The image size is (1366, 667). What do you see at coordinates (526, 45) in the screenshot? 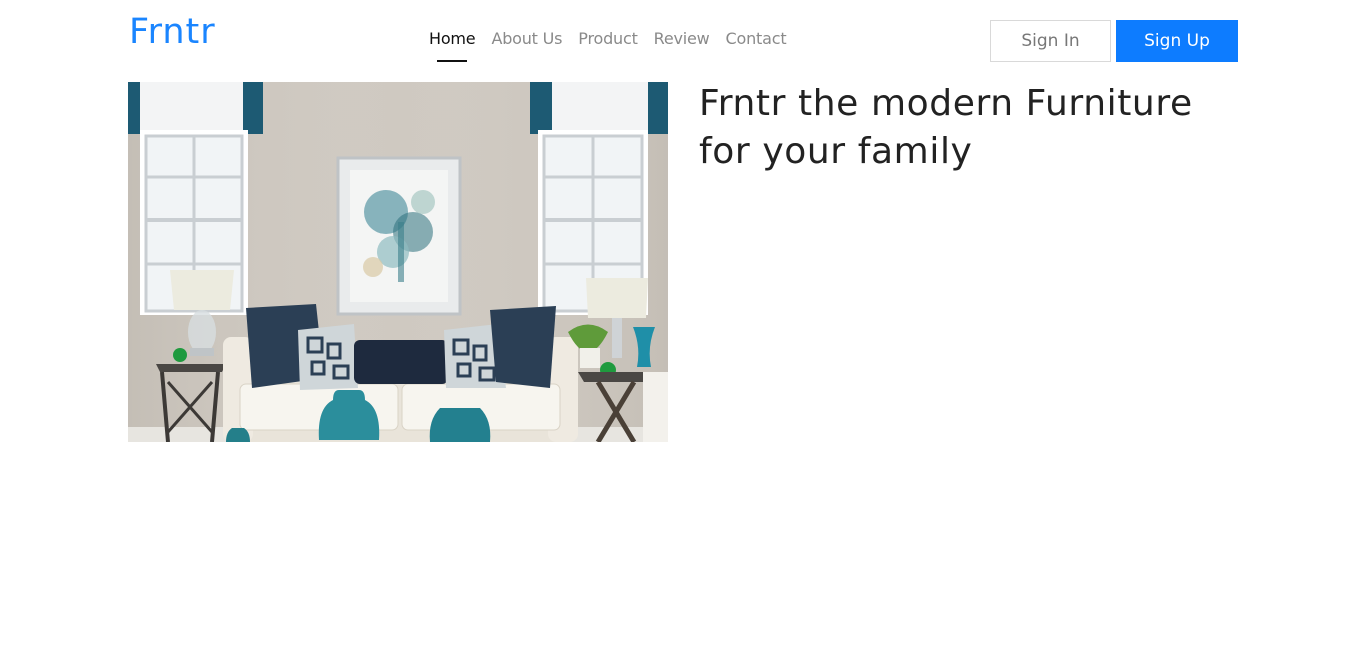
I see `nav-item-about-us: About Us` at bounding box center [526, 45].